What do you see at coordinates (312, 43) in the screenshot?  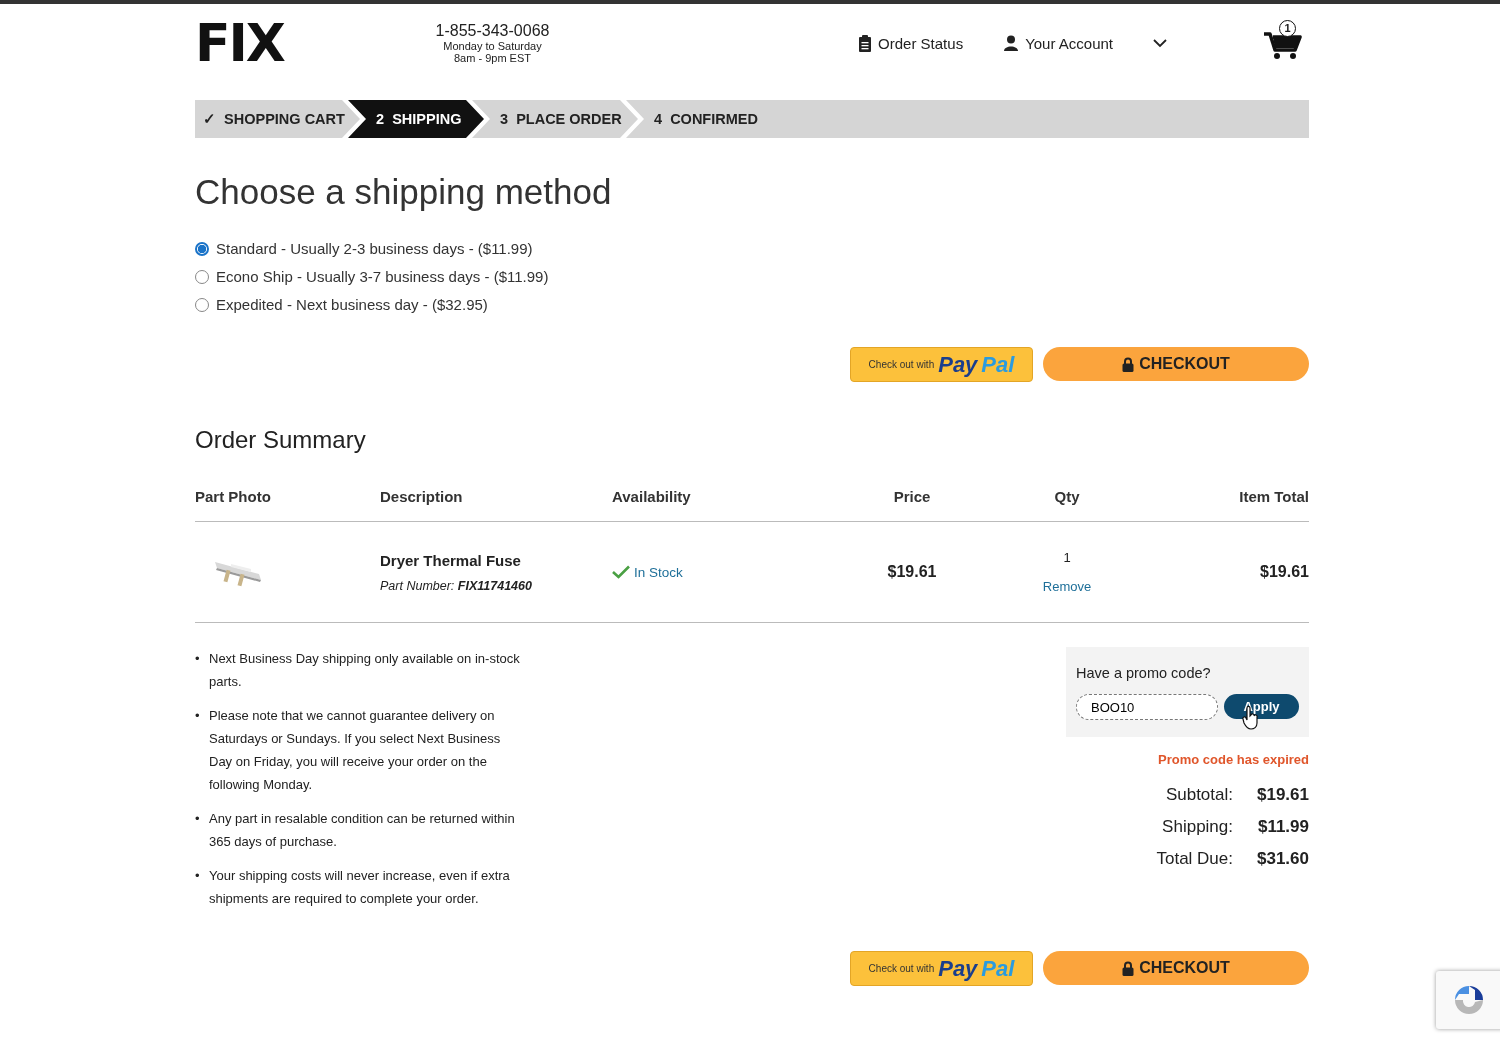 I see `logo: FIX` at bounding box center [312, 43].